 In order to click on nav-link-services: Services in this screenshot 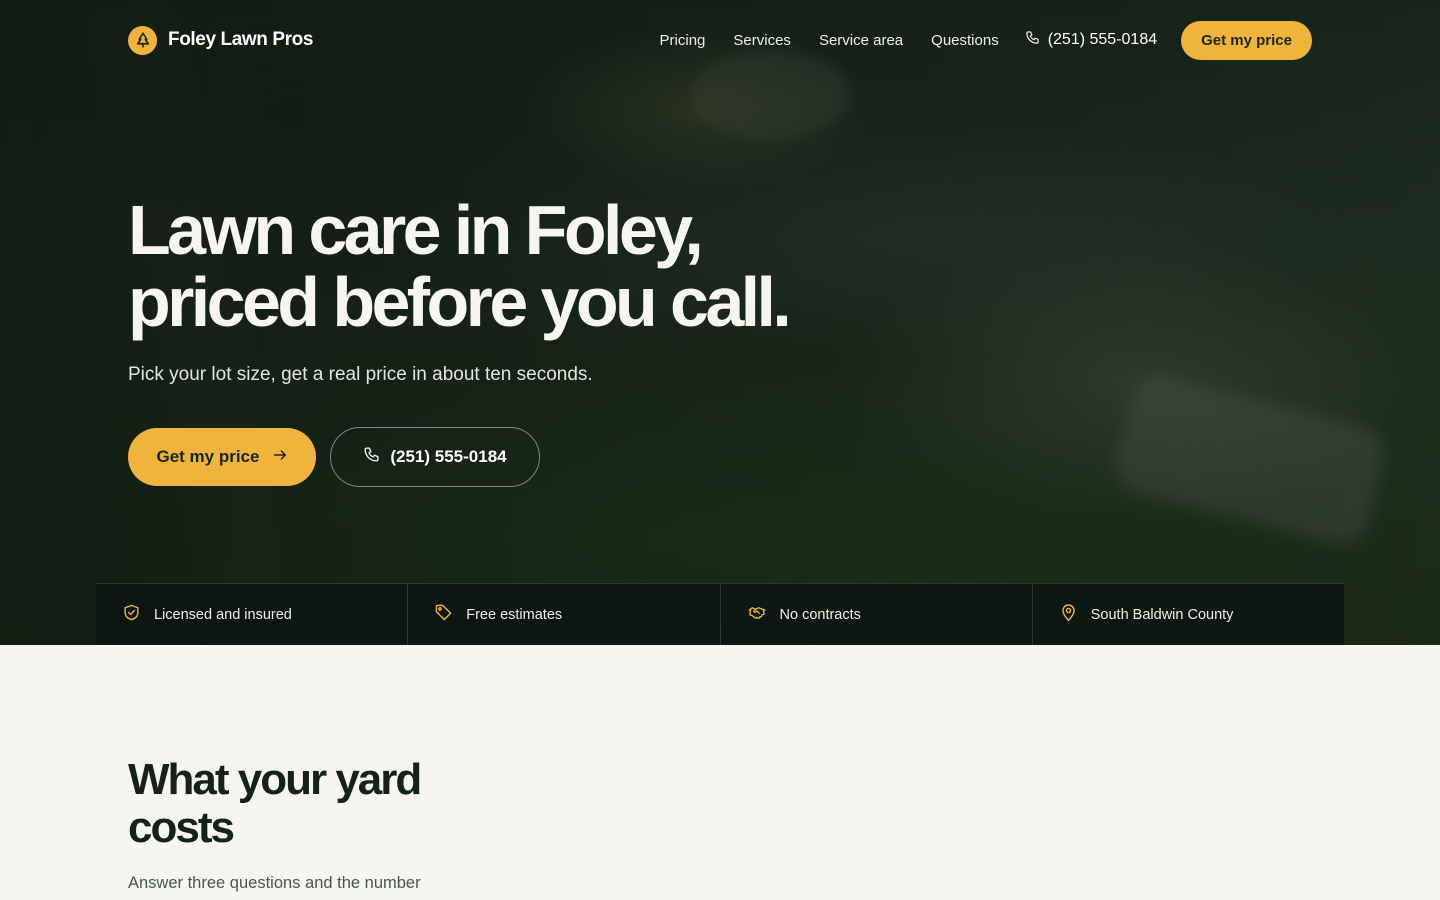, I will do `click(762, 40)`.